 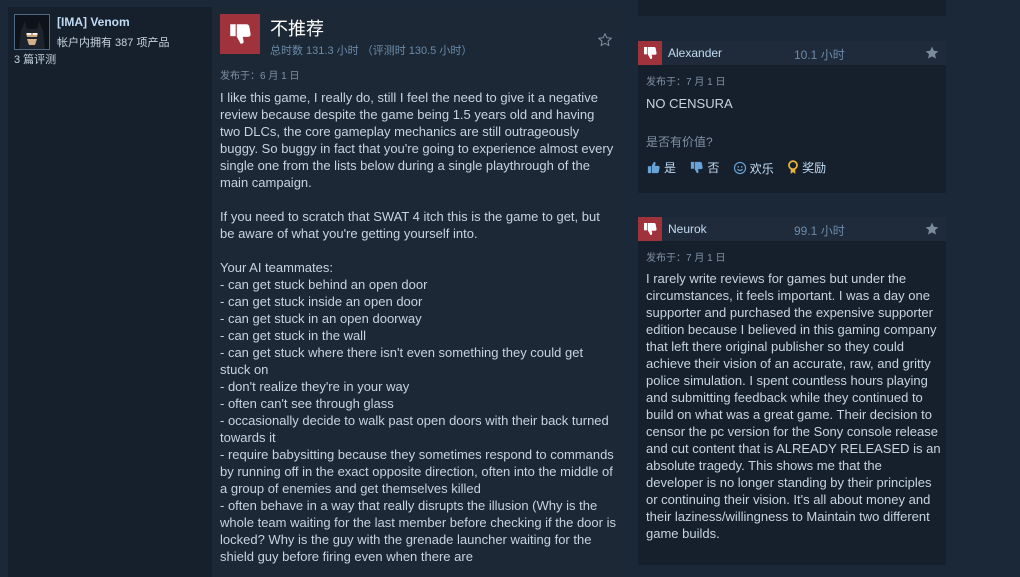 I want to click on side-review-text: NO CENSURA, so click(x=689, y=103).